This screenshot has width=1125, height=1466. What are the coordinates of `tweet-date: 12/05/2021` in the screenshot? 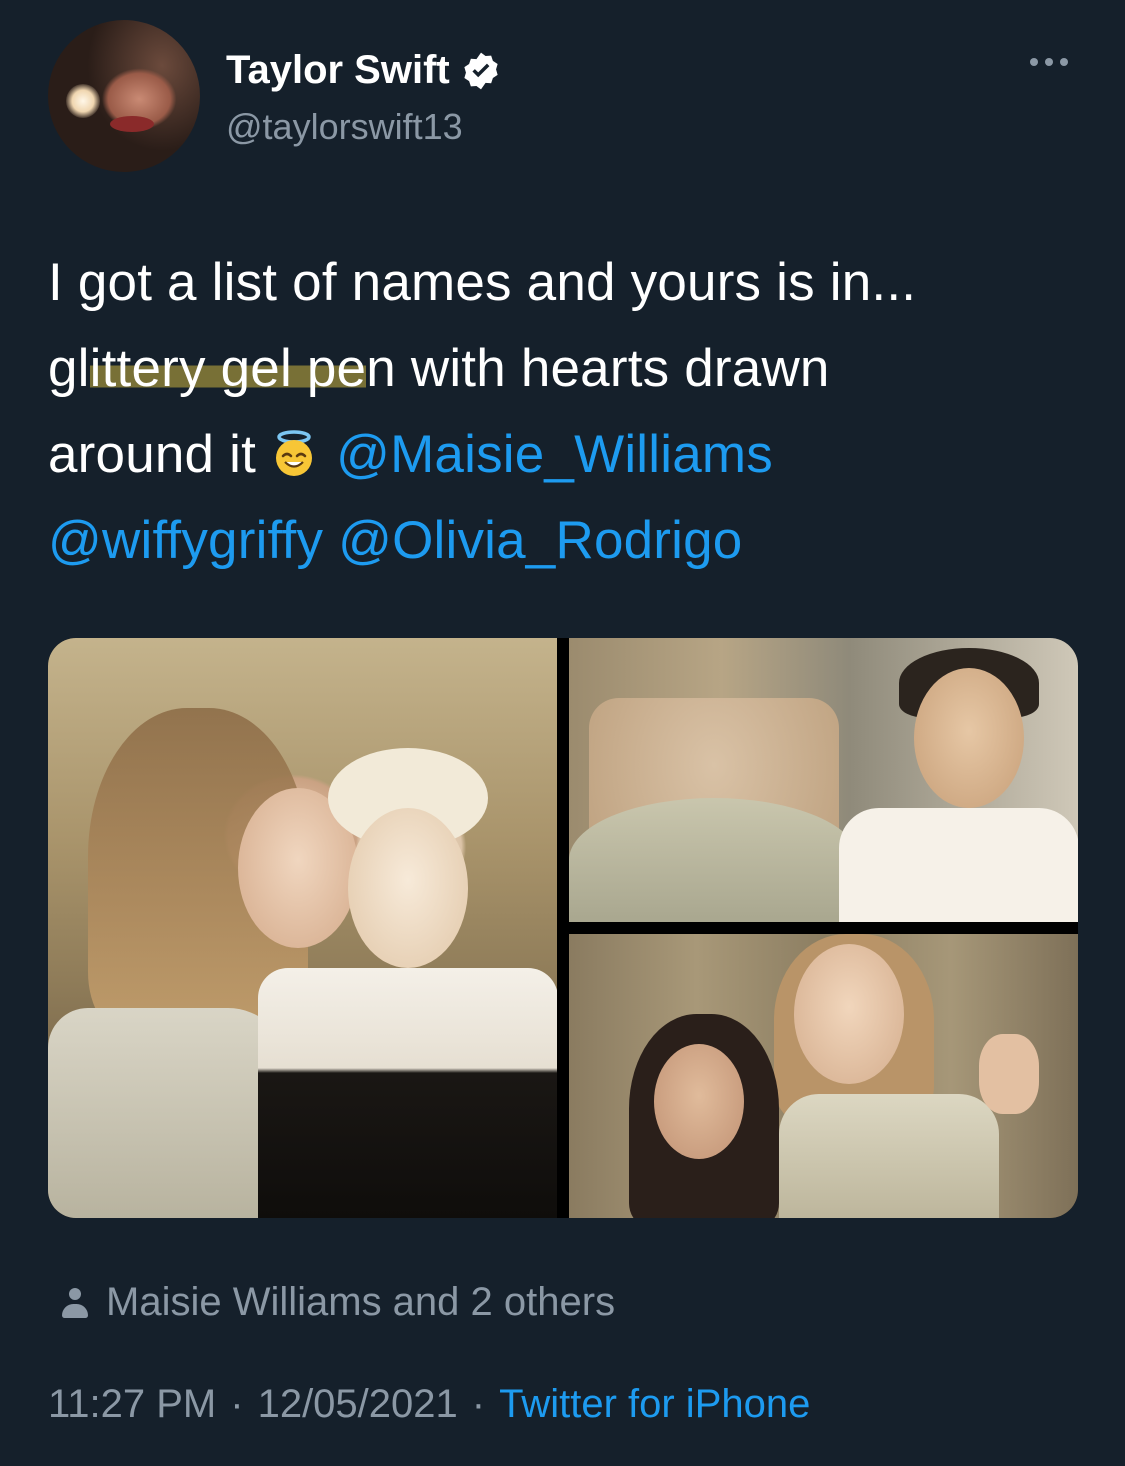 It's located at (358, 1404).